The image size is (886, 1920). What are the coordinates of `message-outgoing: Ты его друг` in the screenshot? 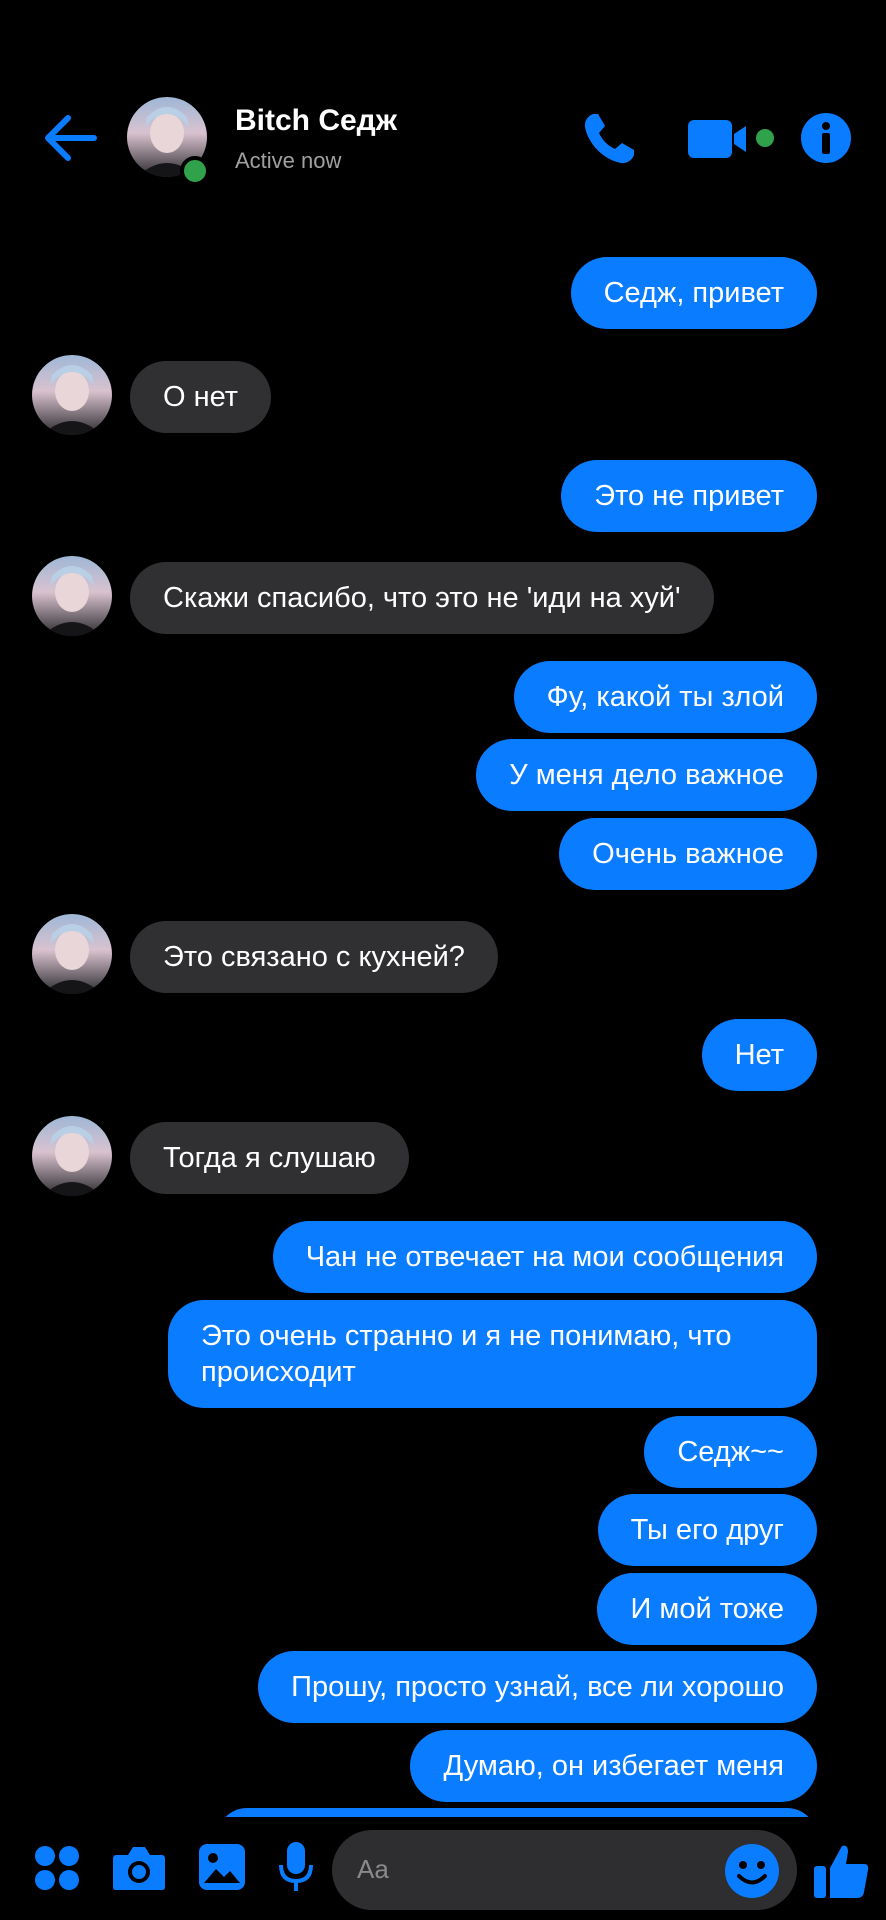 It's located at (707, 1530).